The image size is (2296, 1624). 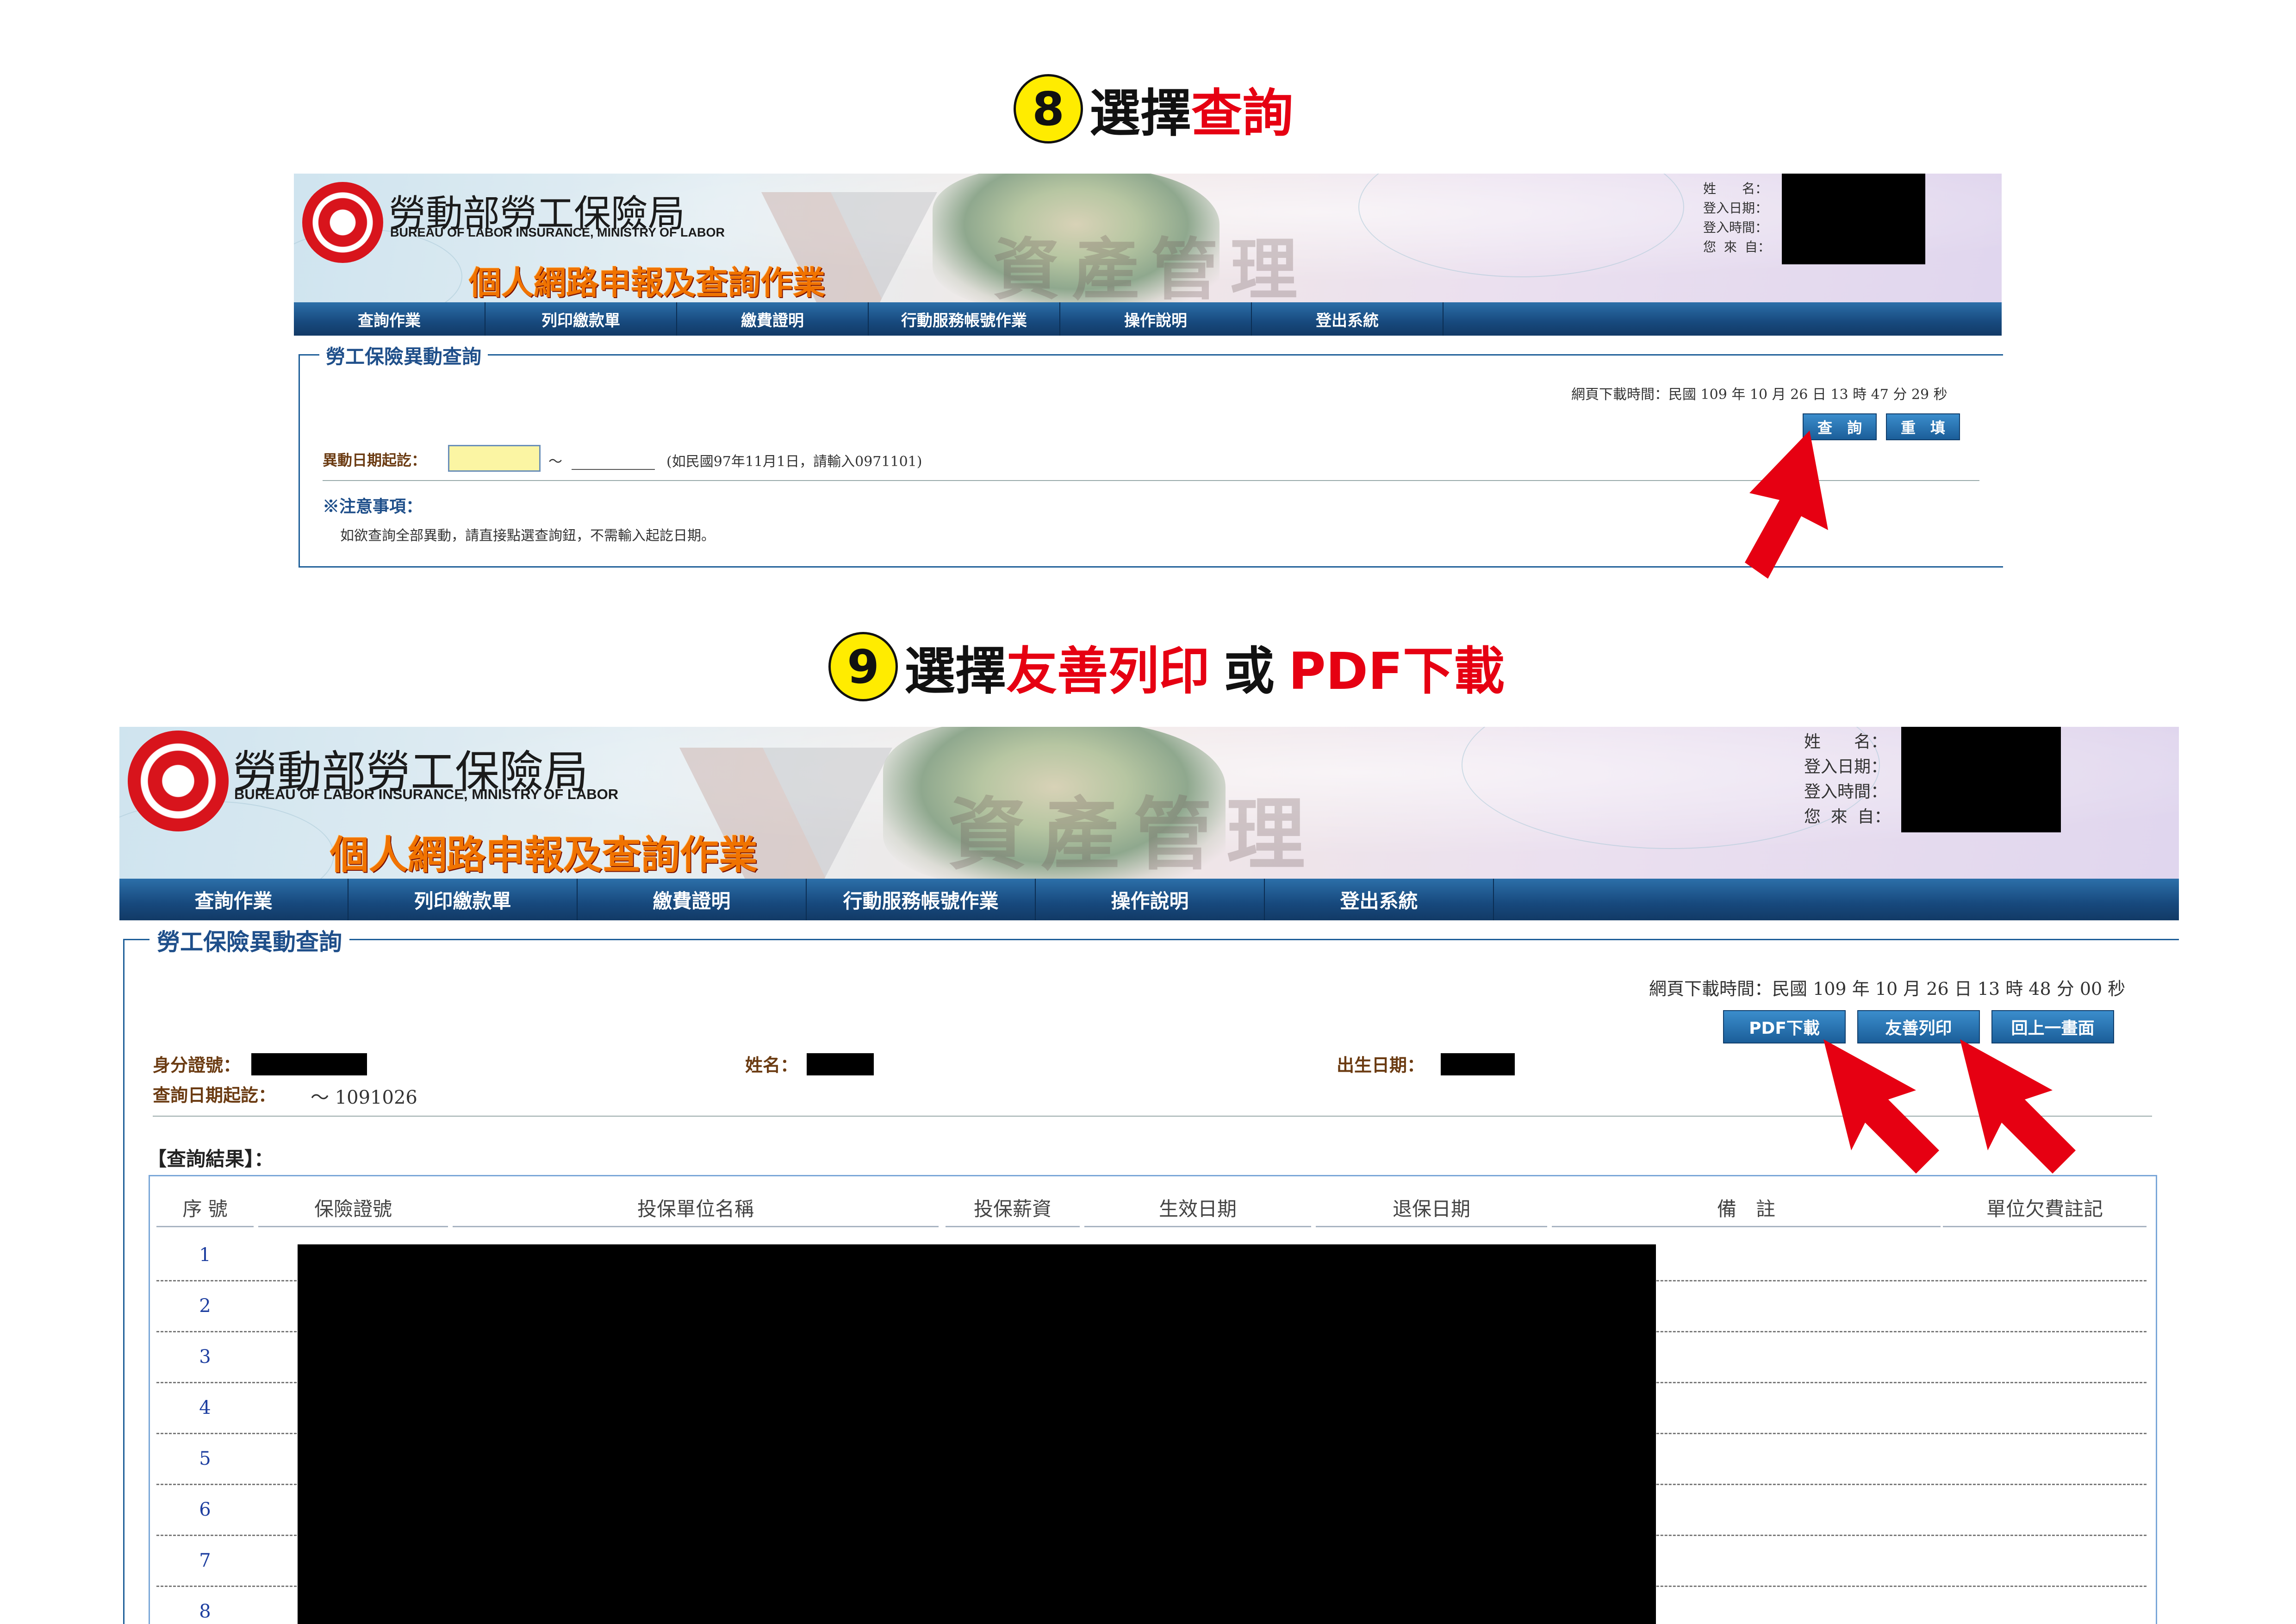 I want to click on redacted-id, so click(x=309, y=1064).